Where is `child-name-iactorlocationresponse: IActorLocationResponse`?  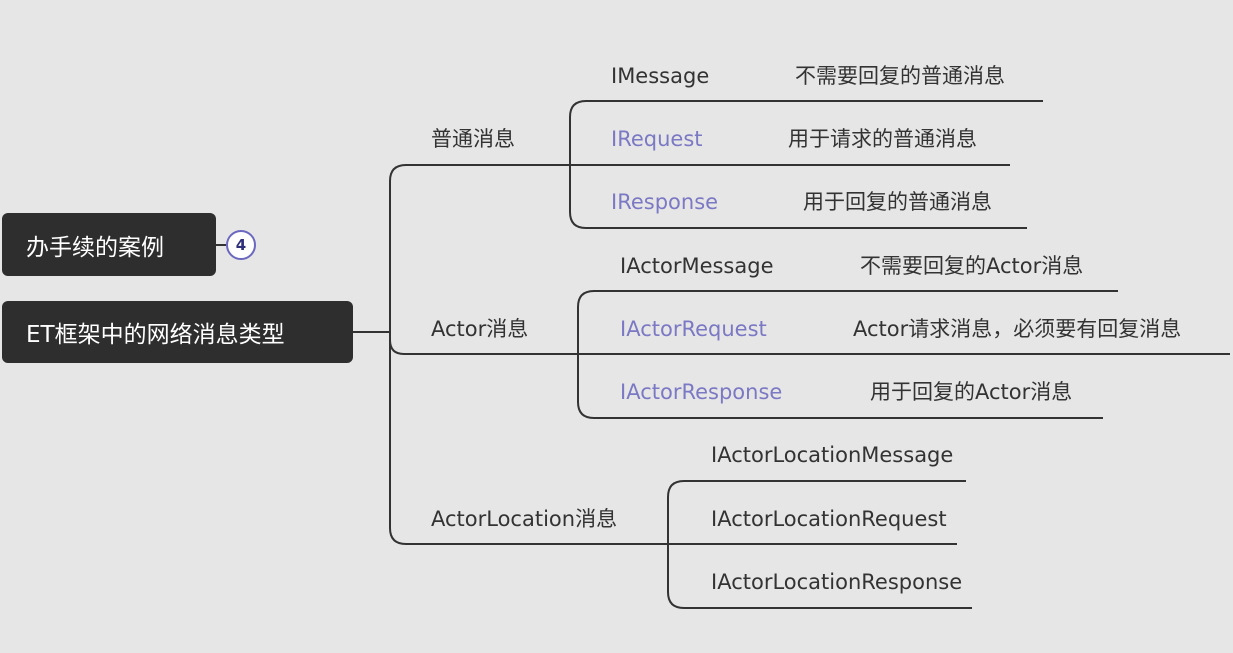
child-name-iactorlocationresponse: IActorLocationResponse is located at coordinates (836, 582).